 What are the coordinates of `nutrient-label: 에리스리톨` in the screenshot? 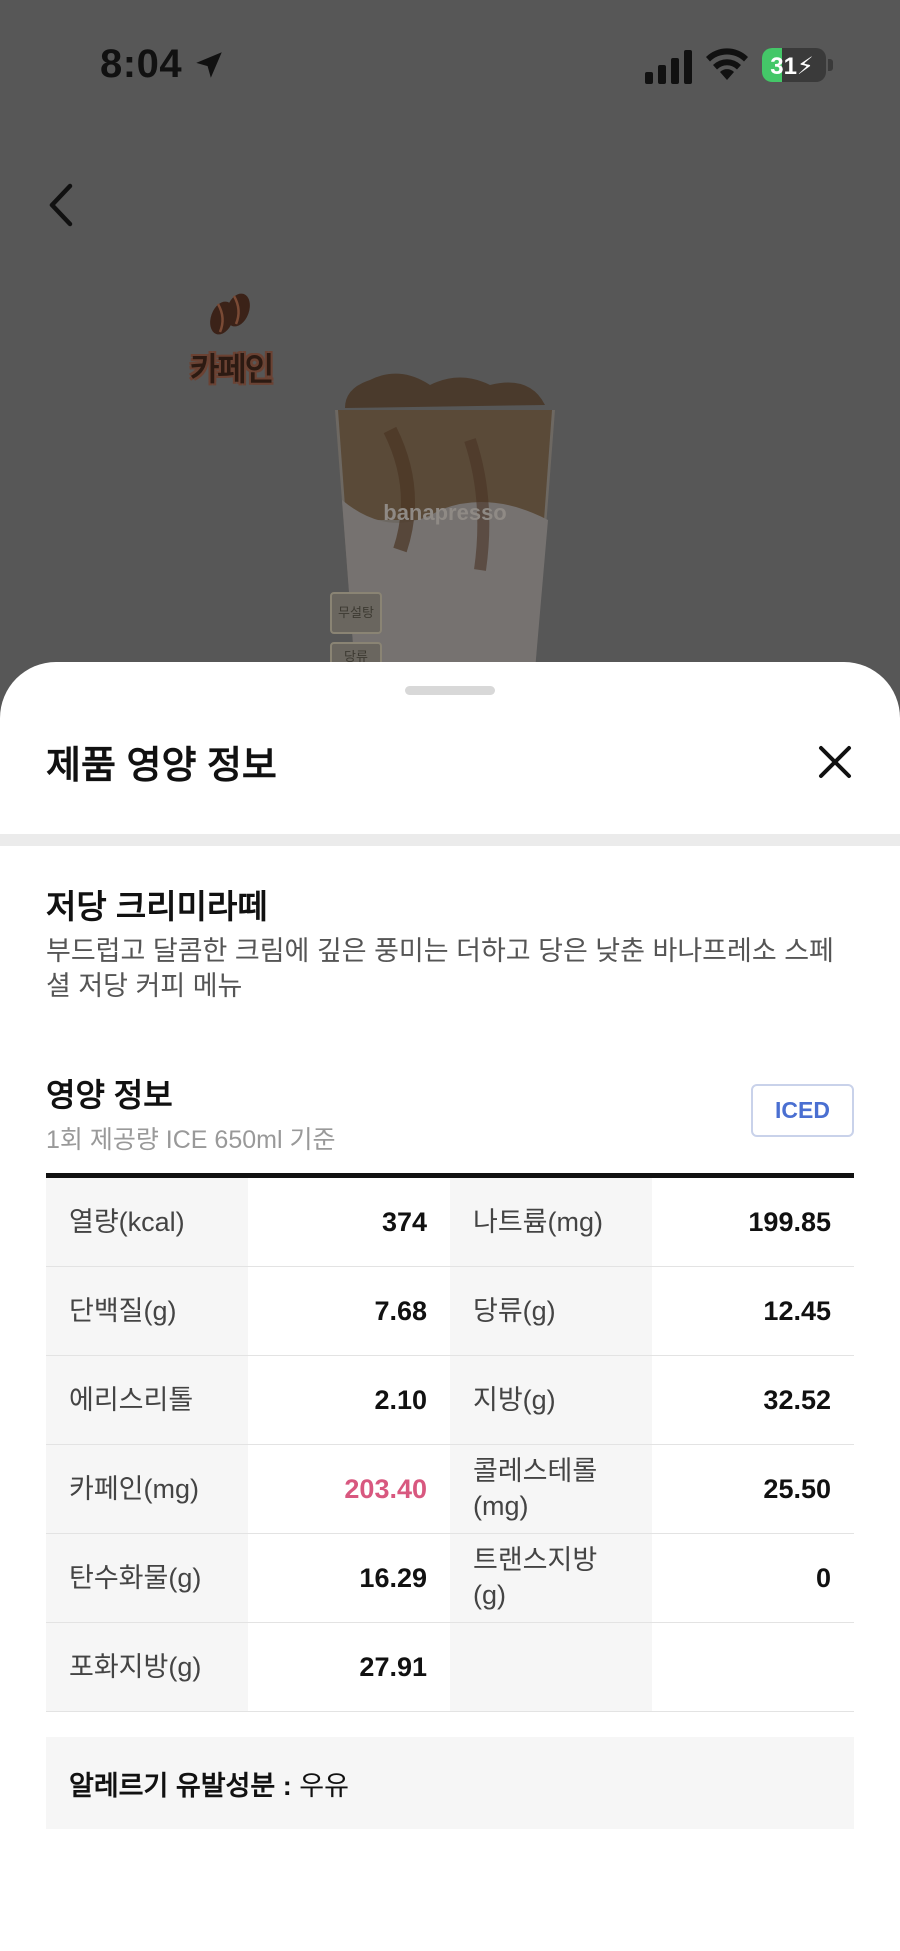 It's located at (147, 1400).